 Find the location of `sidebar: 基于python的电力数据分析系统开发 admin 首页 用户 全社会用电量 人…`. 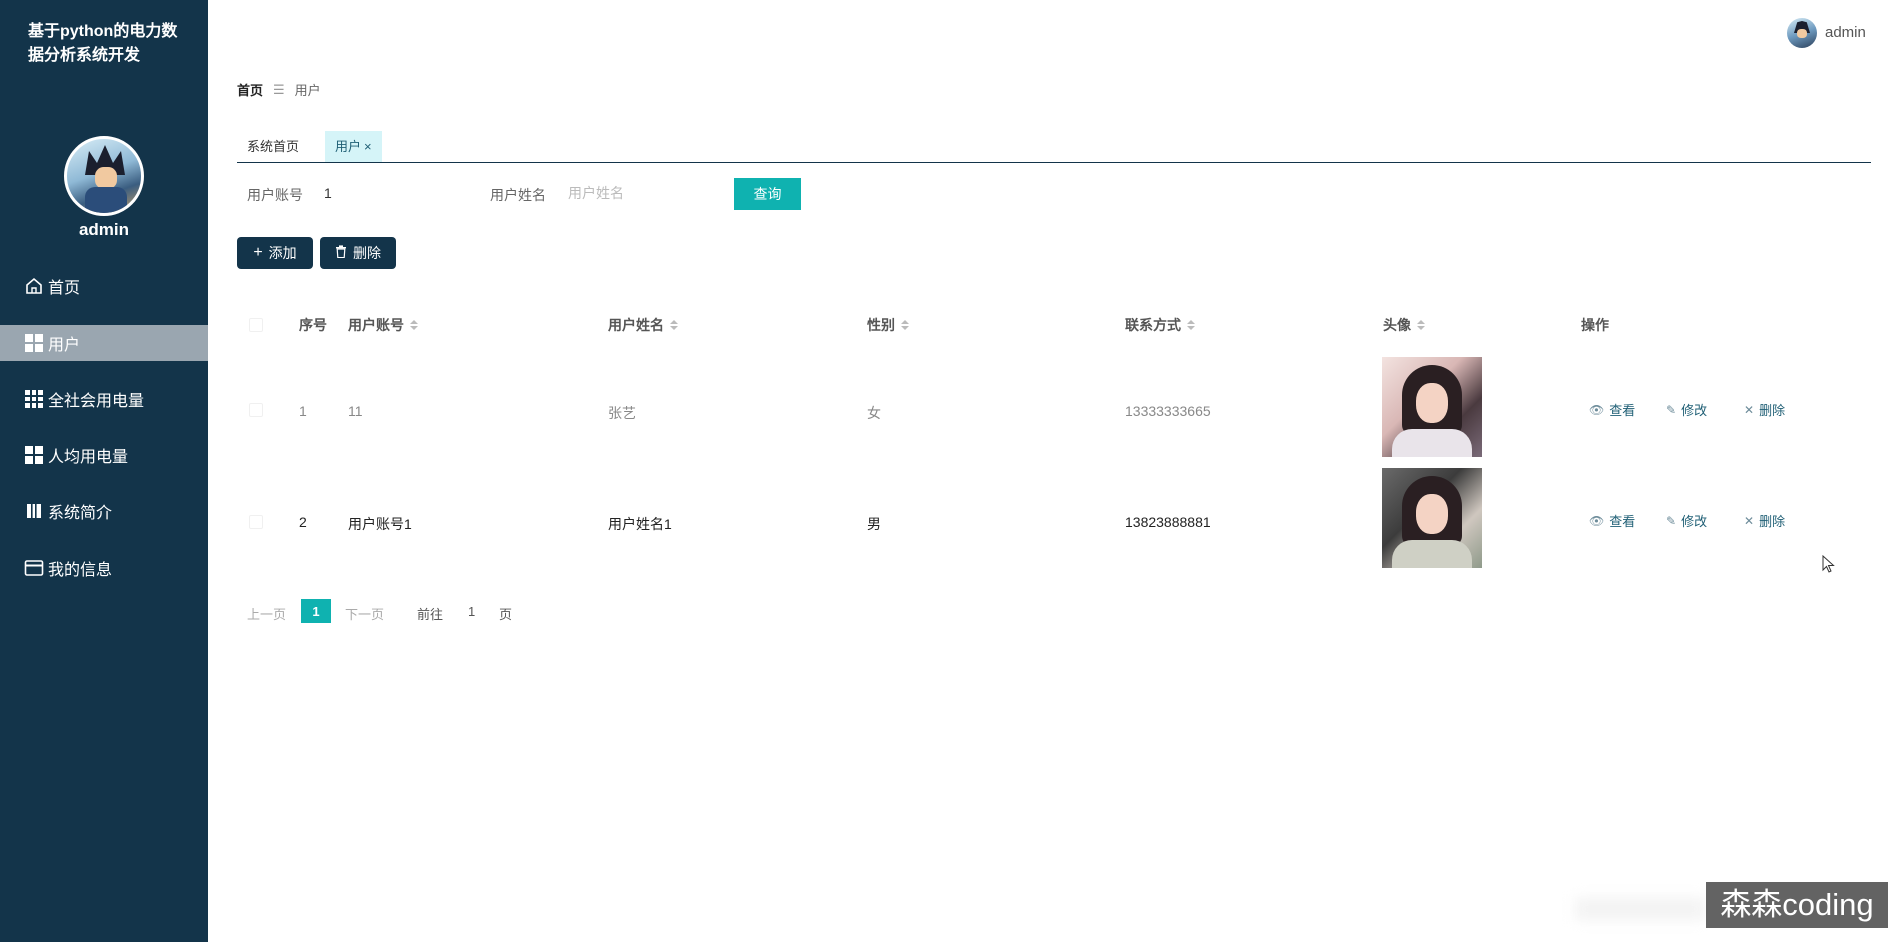

sidebar: 基于python的电力数据分析系统开发 admin 首页 用户 全社会用电量 人… is located at coordinates (104, 471).